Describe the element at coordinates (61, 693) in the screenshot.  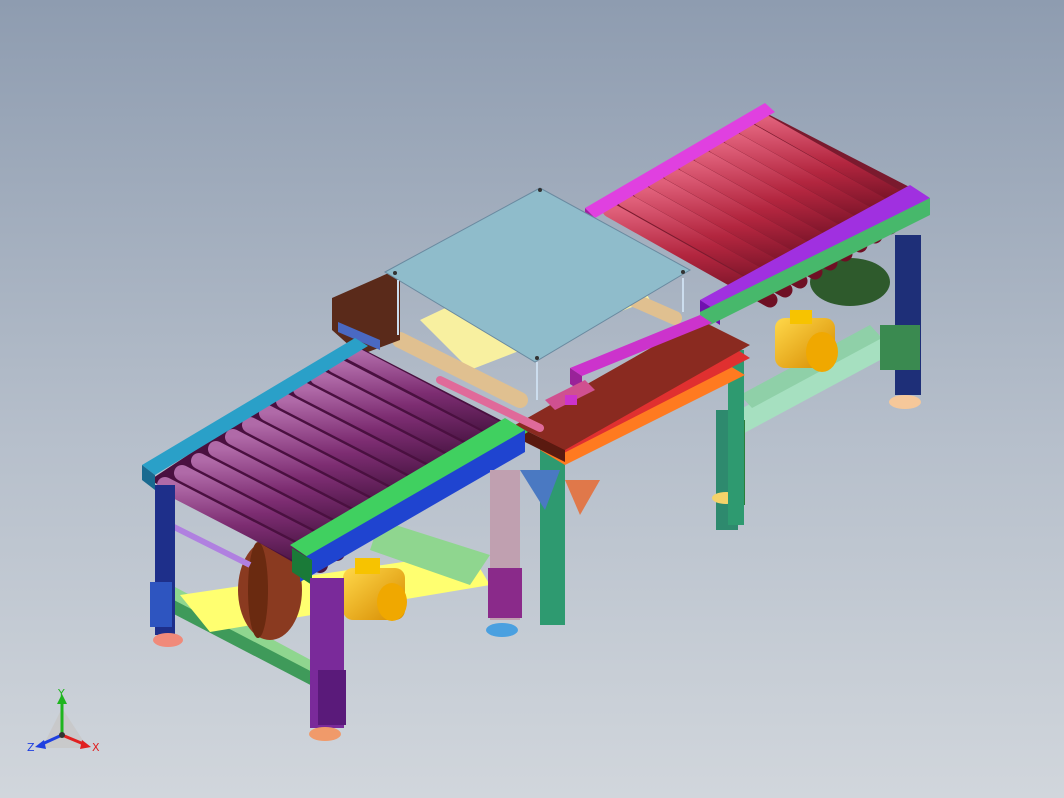
I see `triad-y-label: Y` at that location.